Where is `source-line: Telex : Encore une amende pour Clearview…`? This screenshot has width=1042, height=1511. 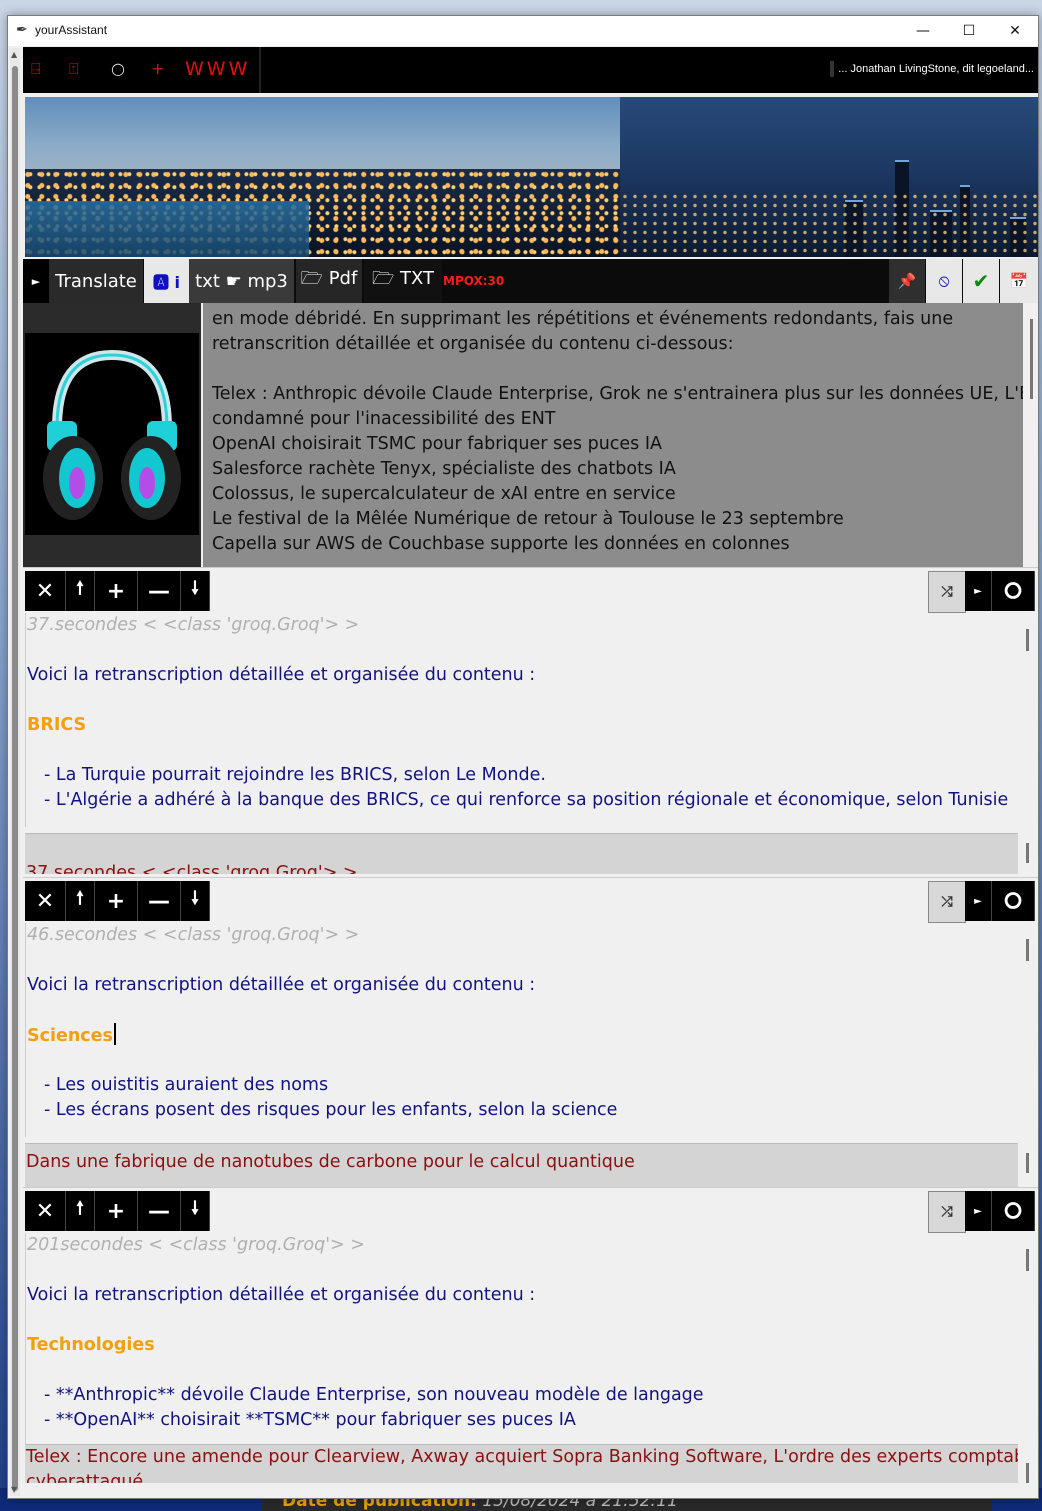
source-line: Telex : Encore une amende pour Clearview… is located at coordinates (522, 1457).